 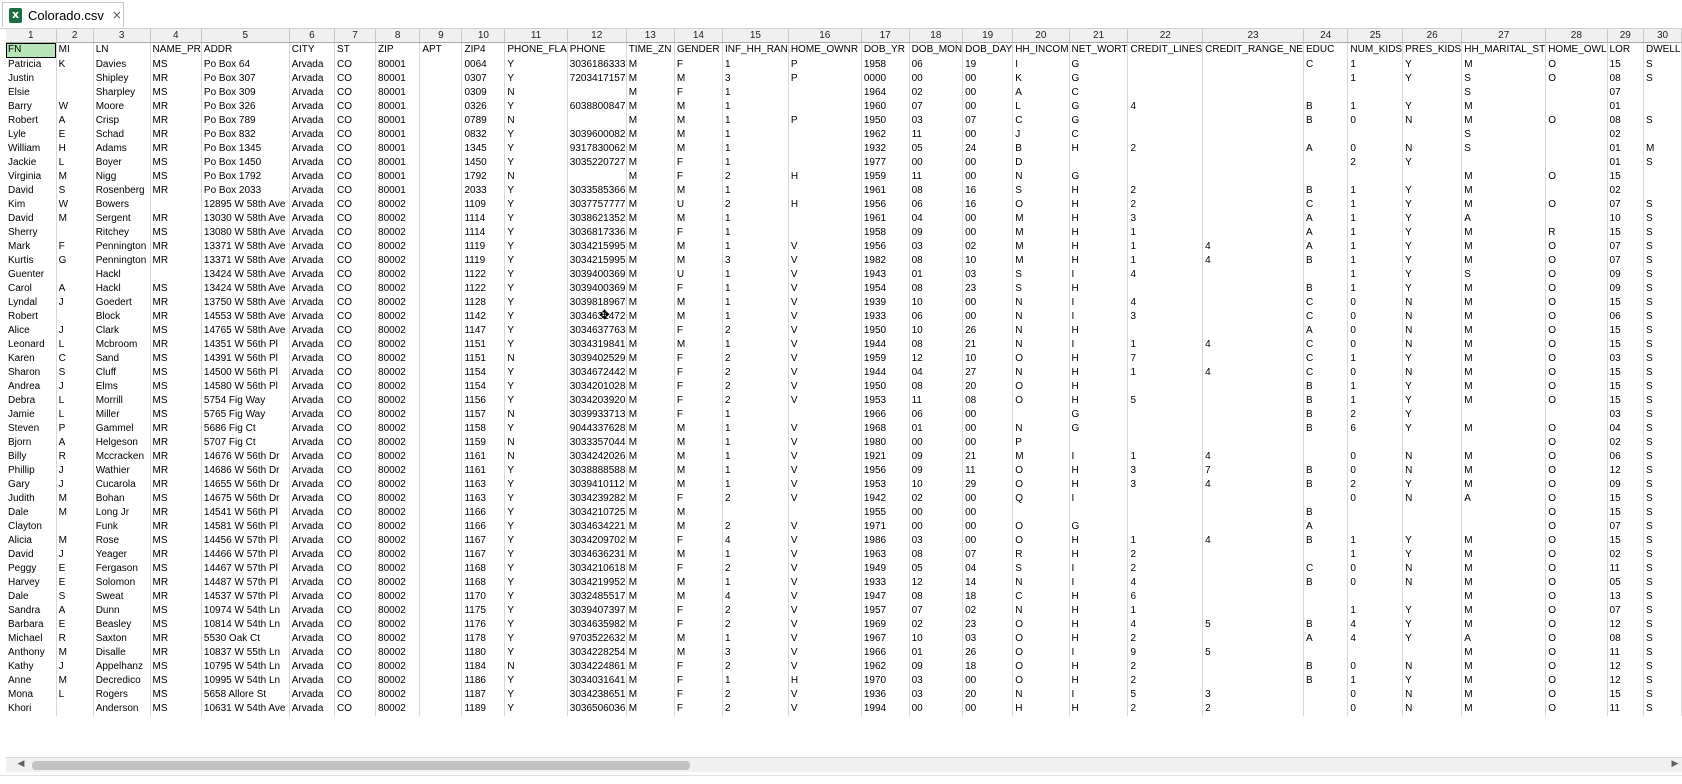 I want to click on table-cell: 1963, so click(x=885, y=554).